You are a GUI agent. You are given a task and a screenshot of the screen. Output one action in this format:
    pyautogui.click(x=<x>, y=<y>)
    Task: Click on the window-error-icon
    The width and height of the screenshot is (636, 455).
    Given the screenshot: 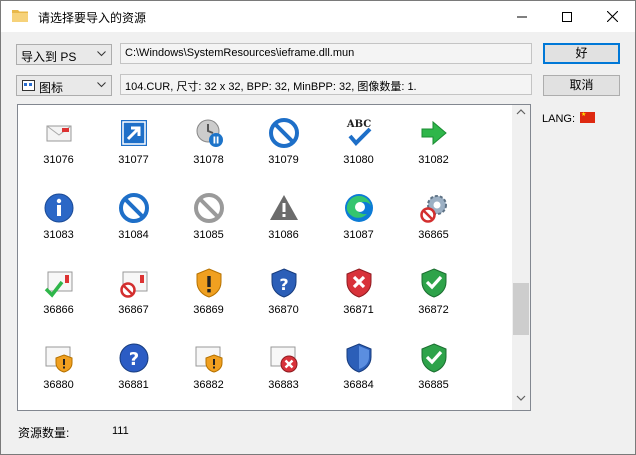 What is the action you would take?
    pyautogui.click(x=284, y=359)
    